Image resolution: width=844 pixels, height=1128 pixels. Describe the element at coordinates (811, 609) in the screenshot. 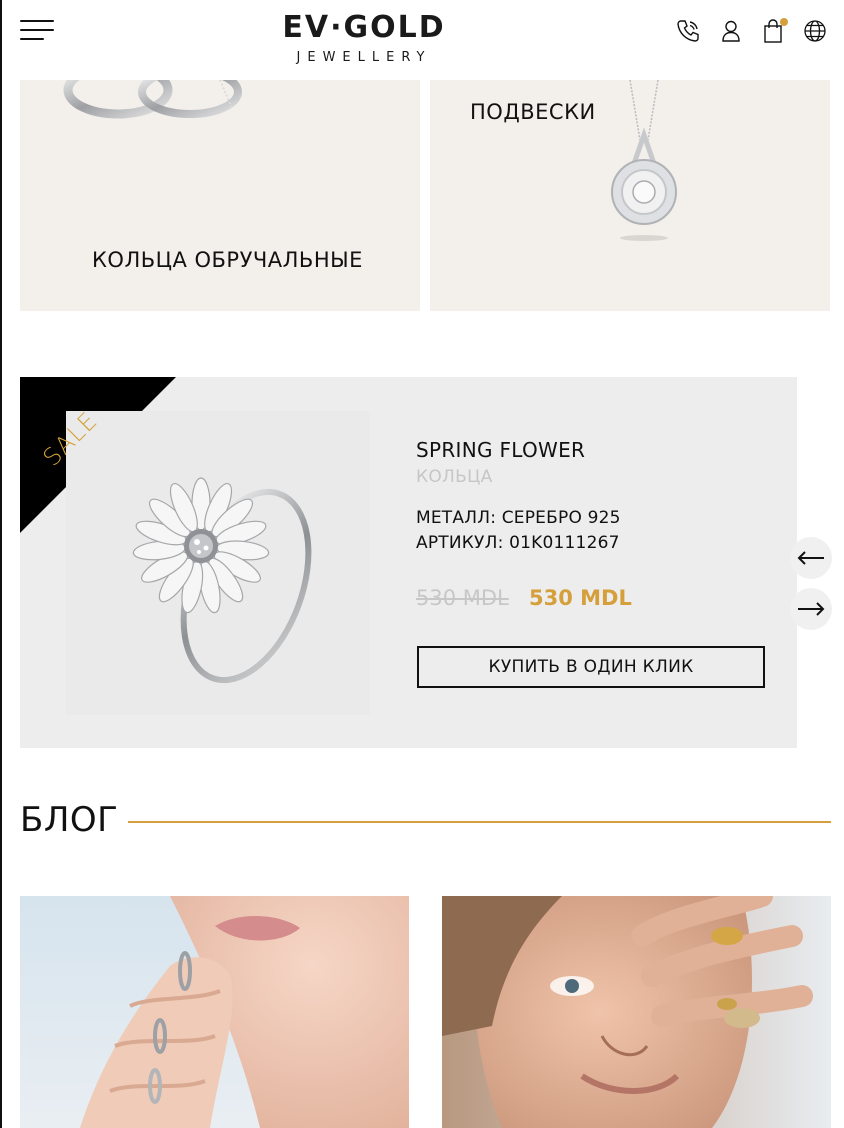

I see `arrow-right-icon` at that location.